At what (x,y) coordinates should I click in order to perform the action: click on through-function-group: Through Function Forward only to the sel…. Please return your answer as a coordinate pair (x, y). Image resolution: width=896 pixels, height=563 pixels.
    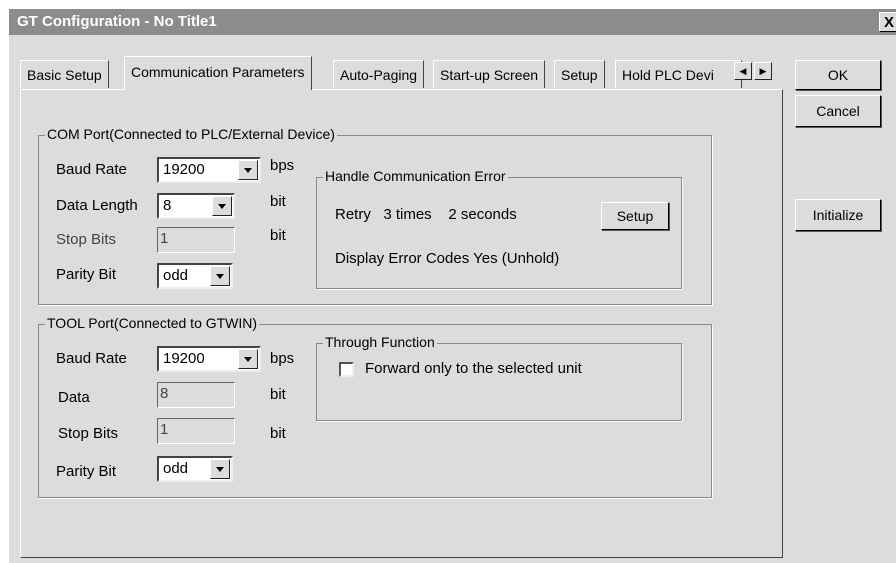
    Looking at the image, I should click on (499, 377).